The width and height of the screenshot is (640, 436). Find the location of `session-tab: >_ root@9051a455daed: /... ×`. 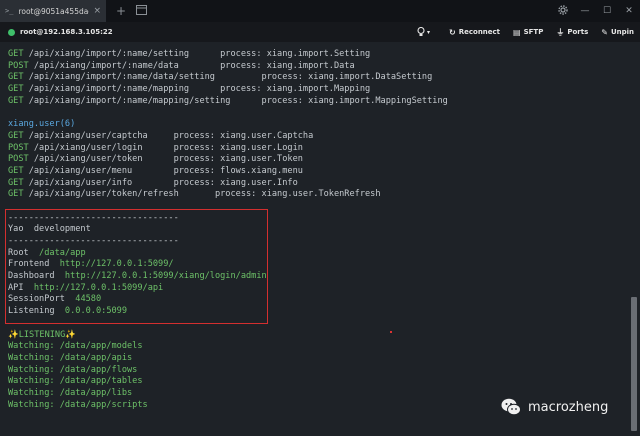

session-tab: >_ root@9051a455daed: /... × is located at coordinates (53, 11).